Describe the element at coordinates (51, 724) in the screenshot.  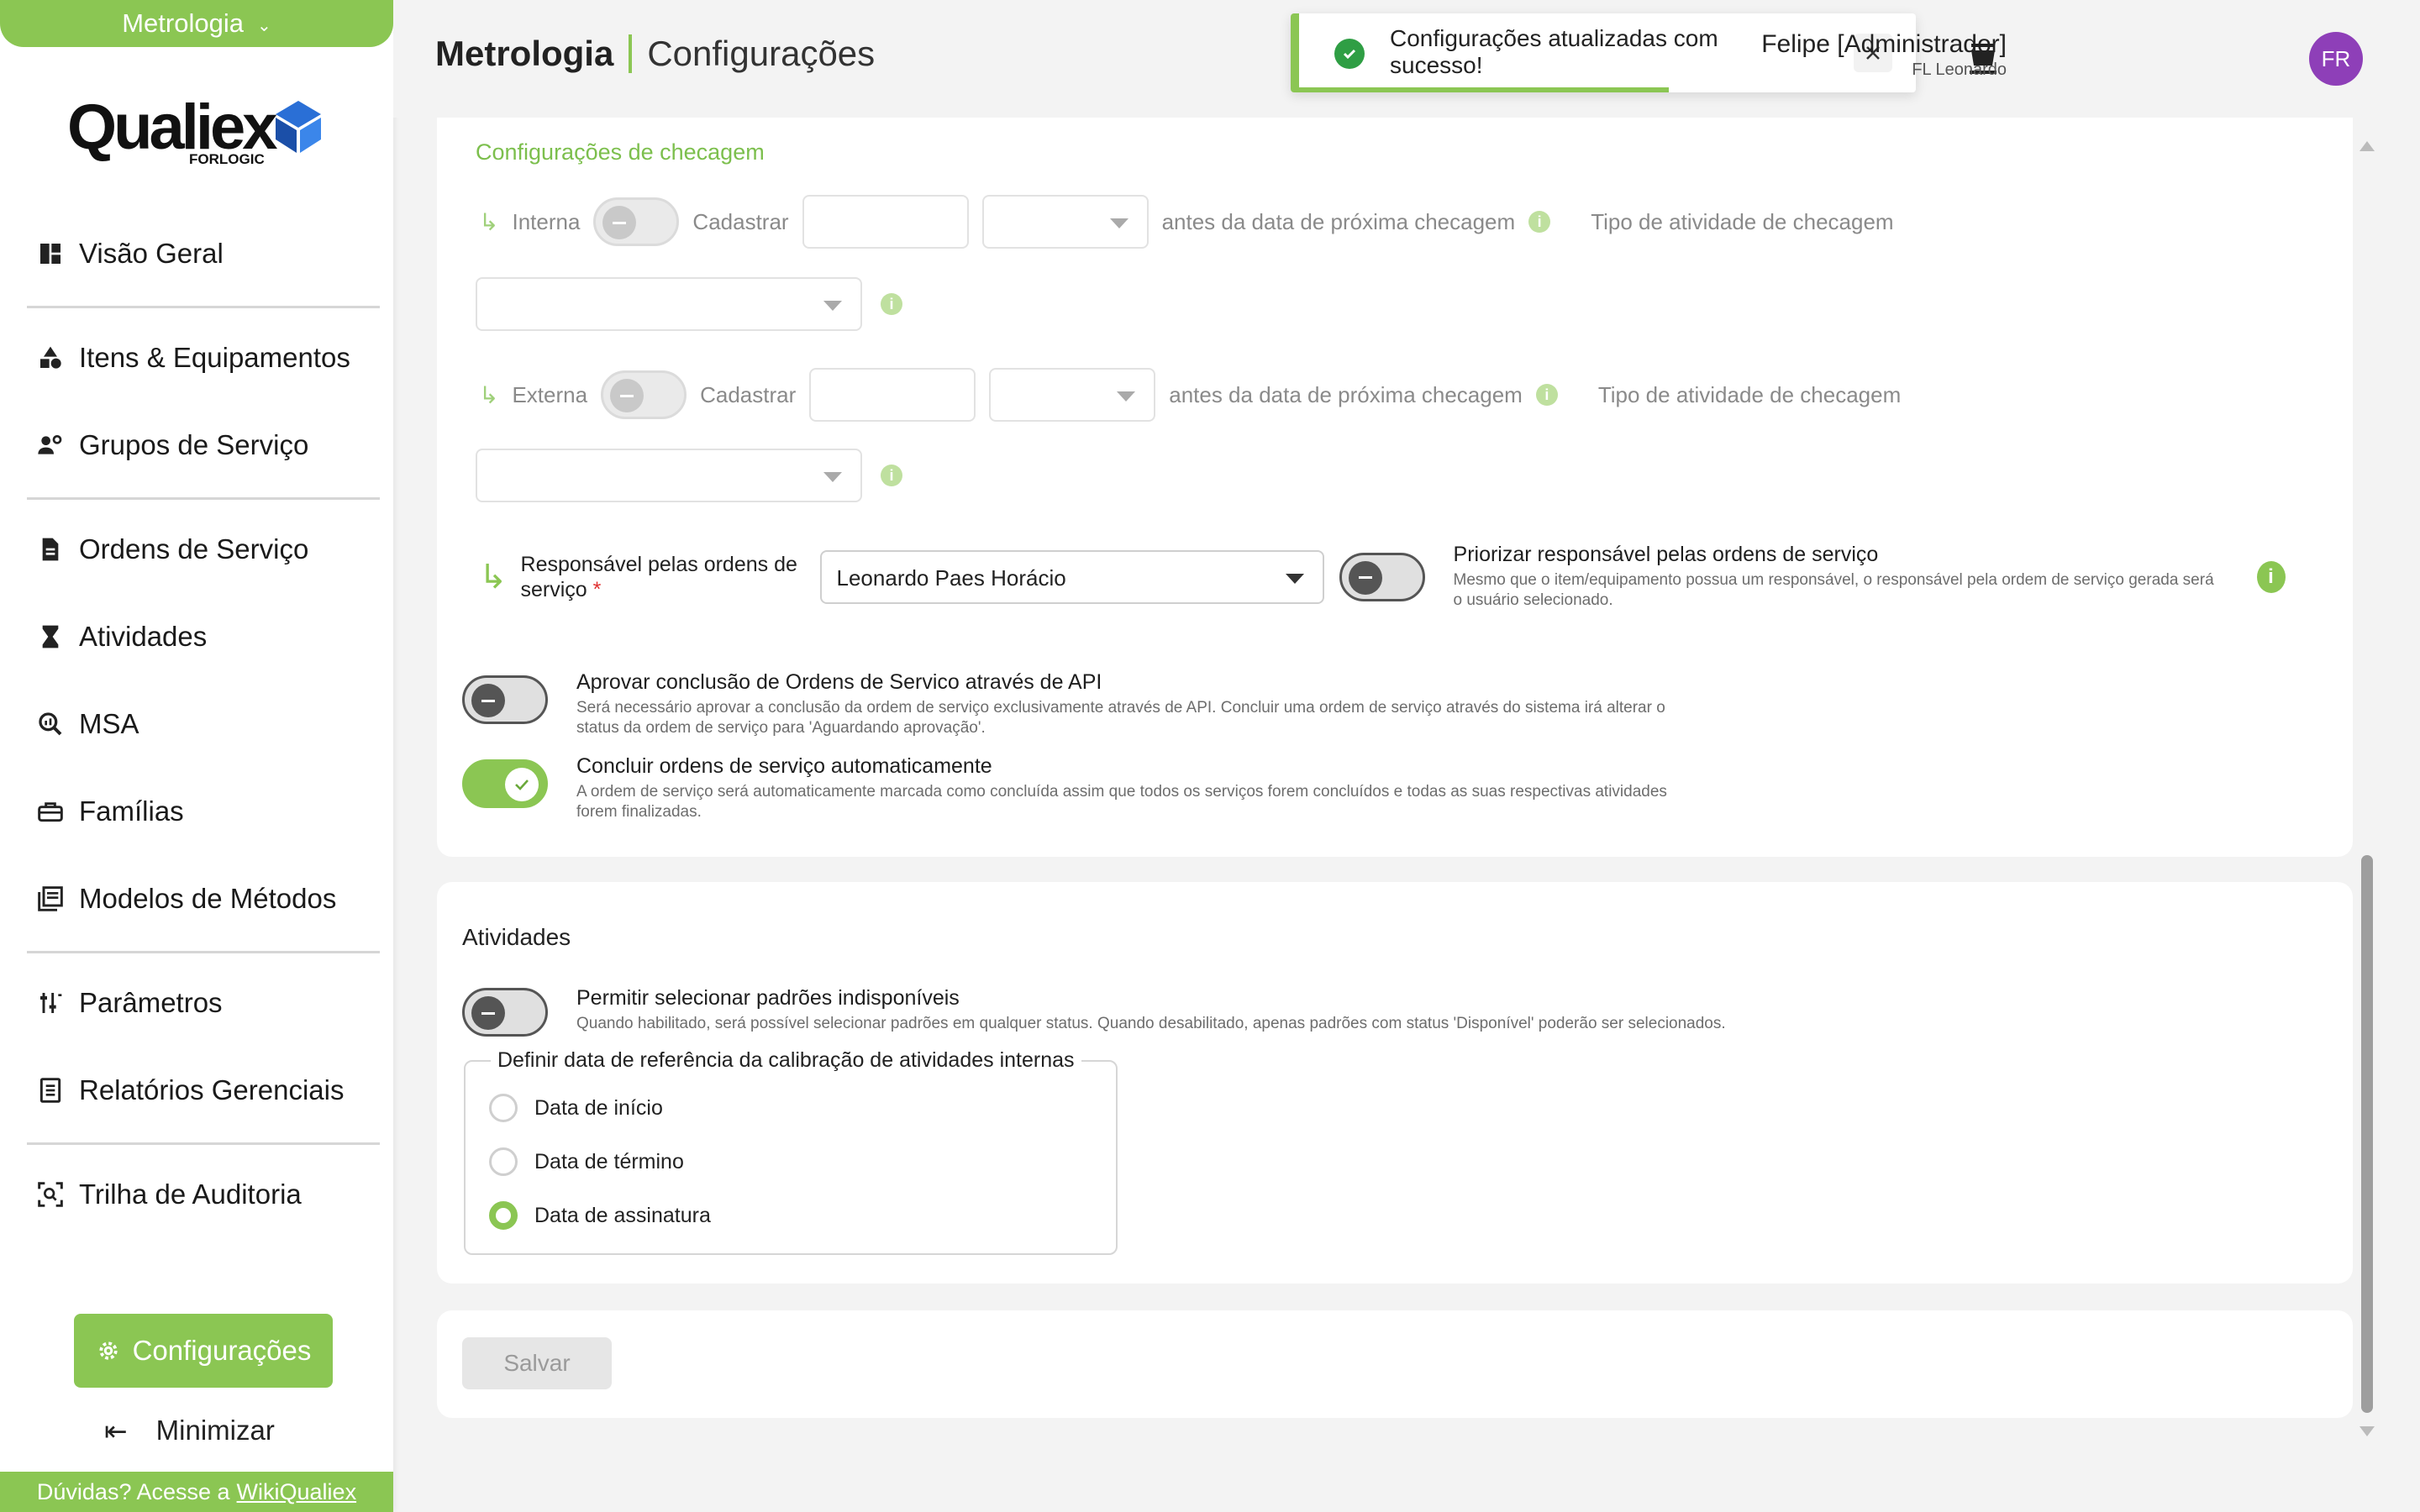
I see `magnify-chart-icon` at that location.